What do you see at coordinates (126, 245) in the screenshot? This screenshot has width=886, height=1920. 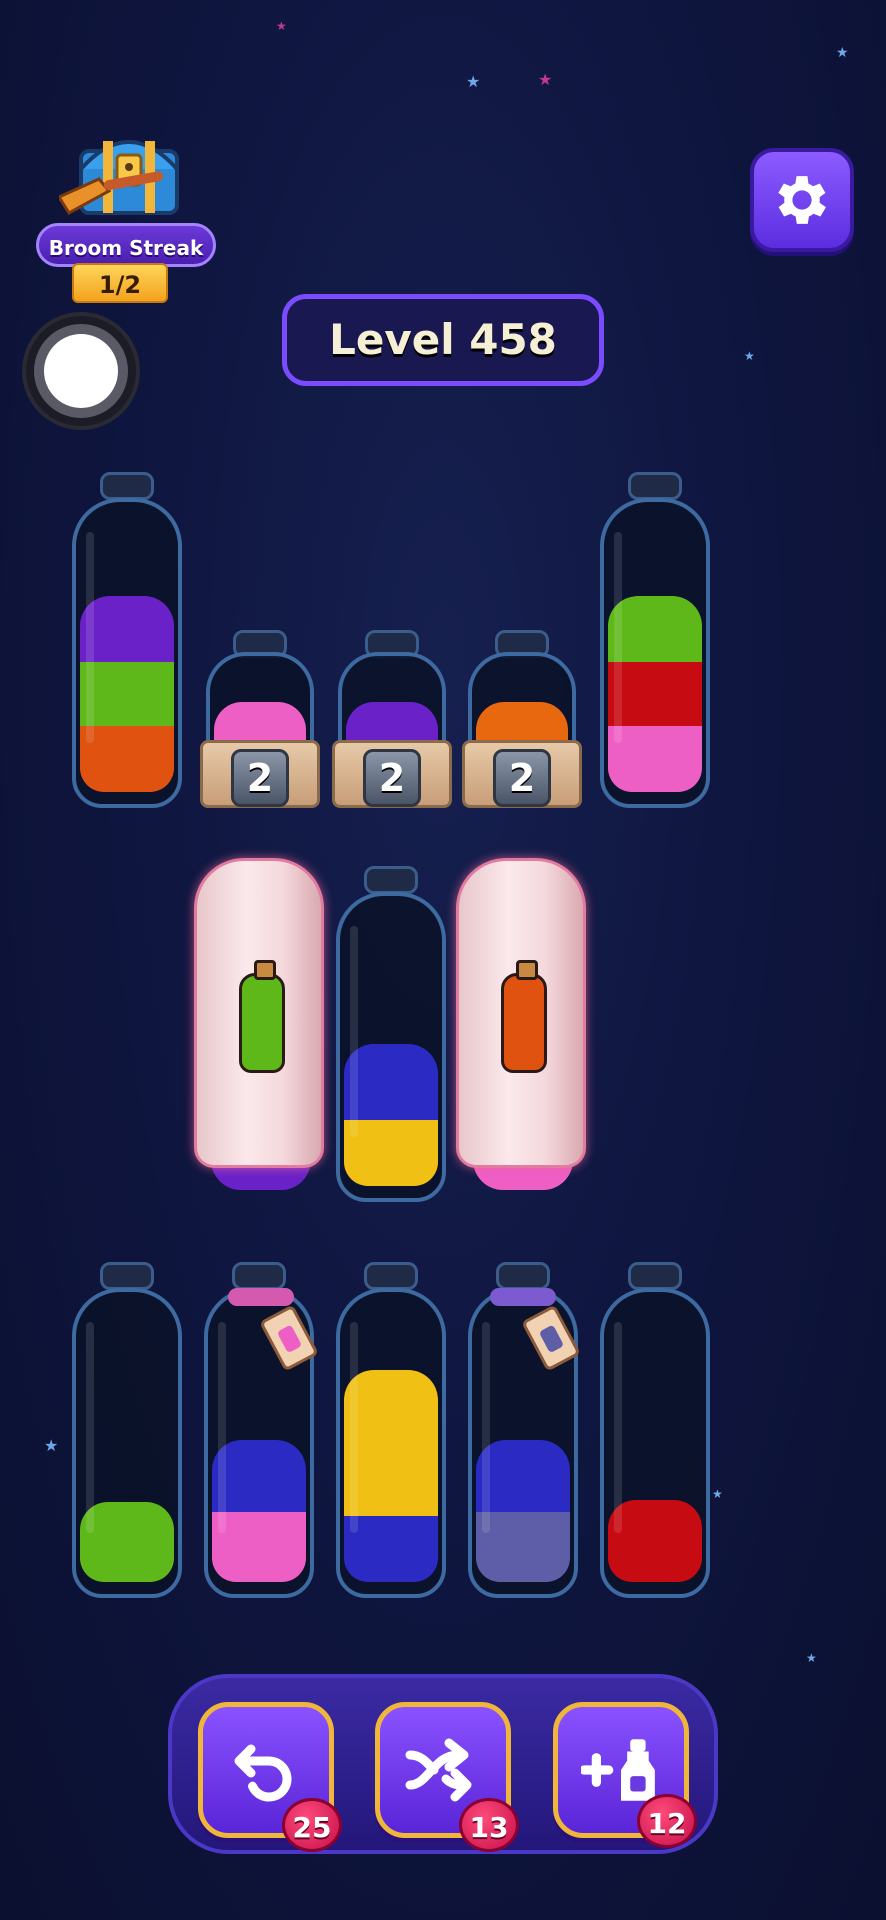 I see `broom-streak-title: Broom Streak` at bounding box center [126, 245].